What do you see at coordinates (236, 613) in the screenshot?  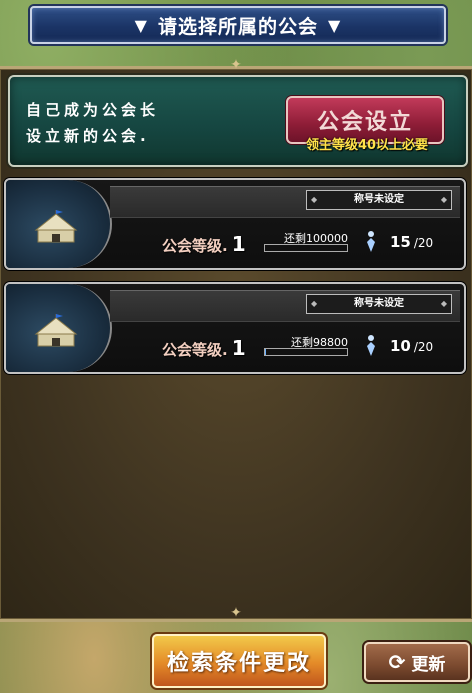 I see `bottom-ornament-icon: ✦` at bounding box center [236, 613].